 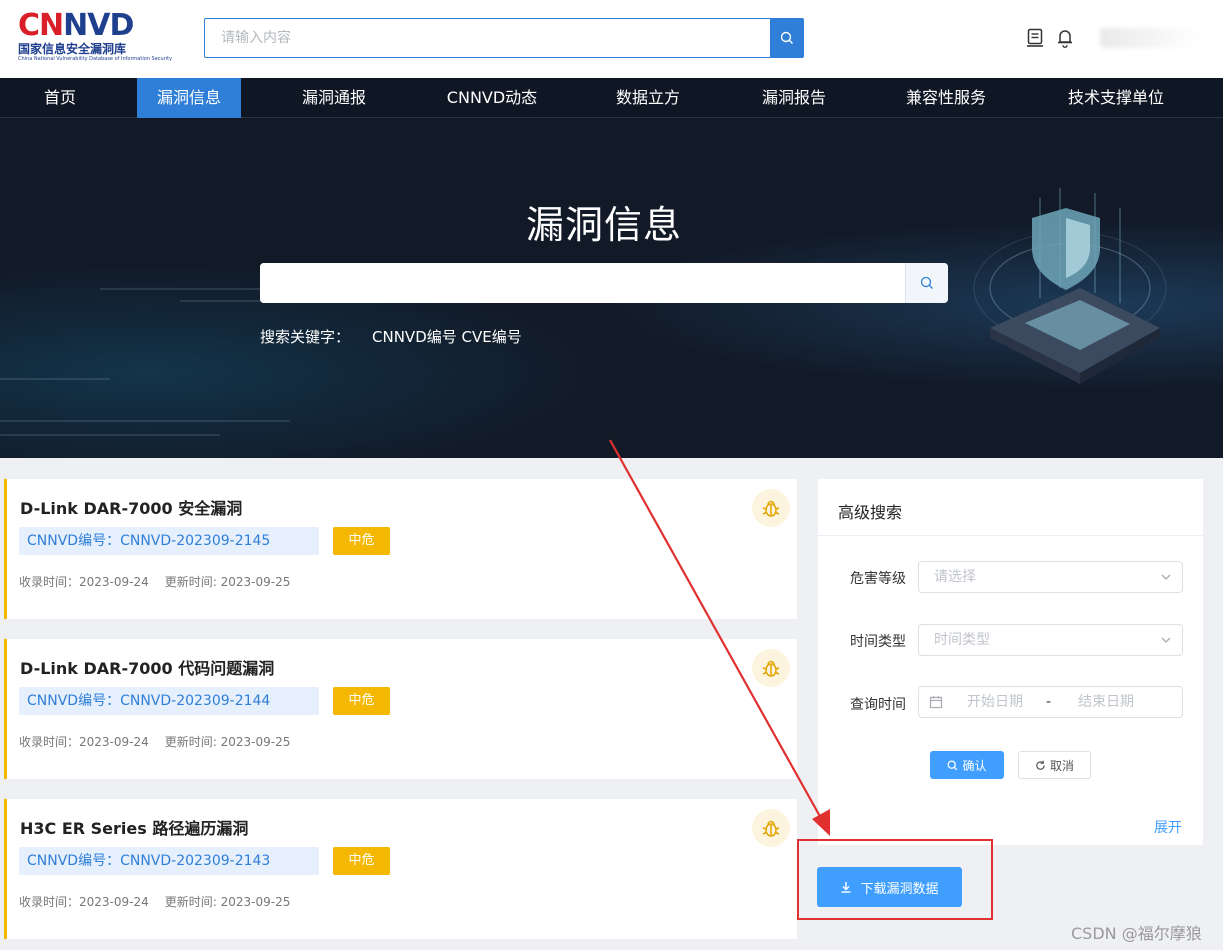 I want to click on severity-select: 请选择, so click(x=1050, y=577).